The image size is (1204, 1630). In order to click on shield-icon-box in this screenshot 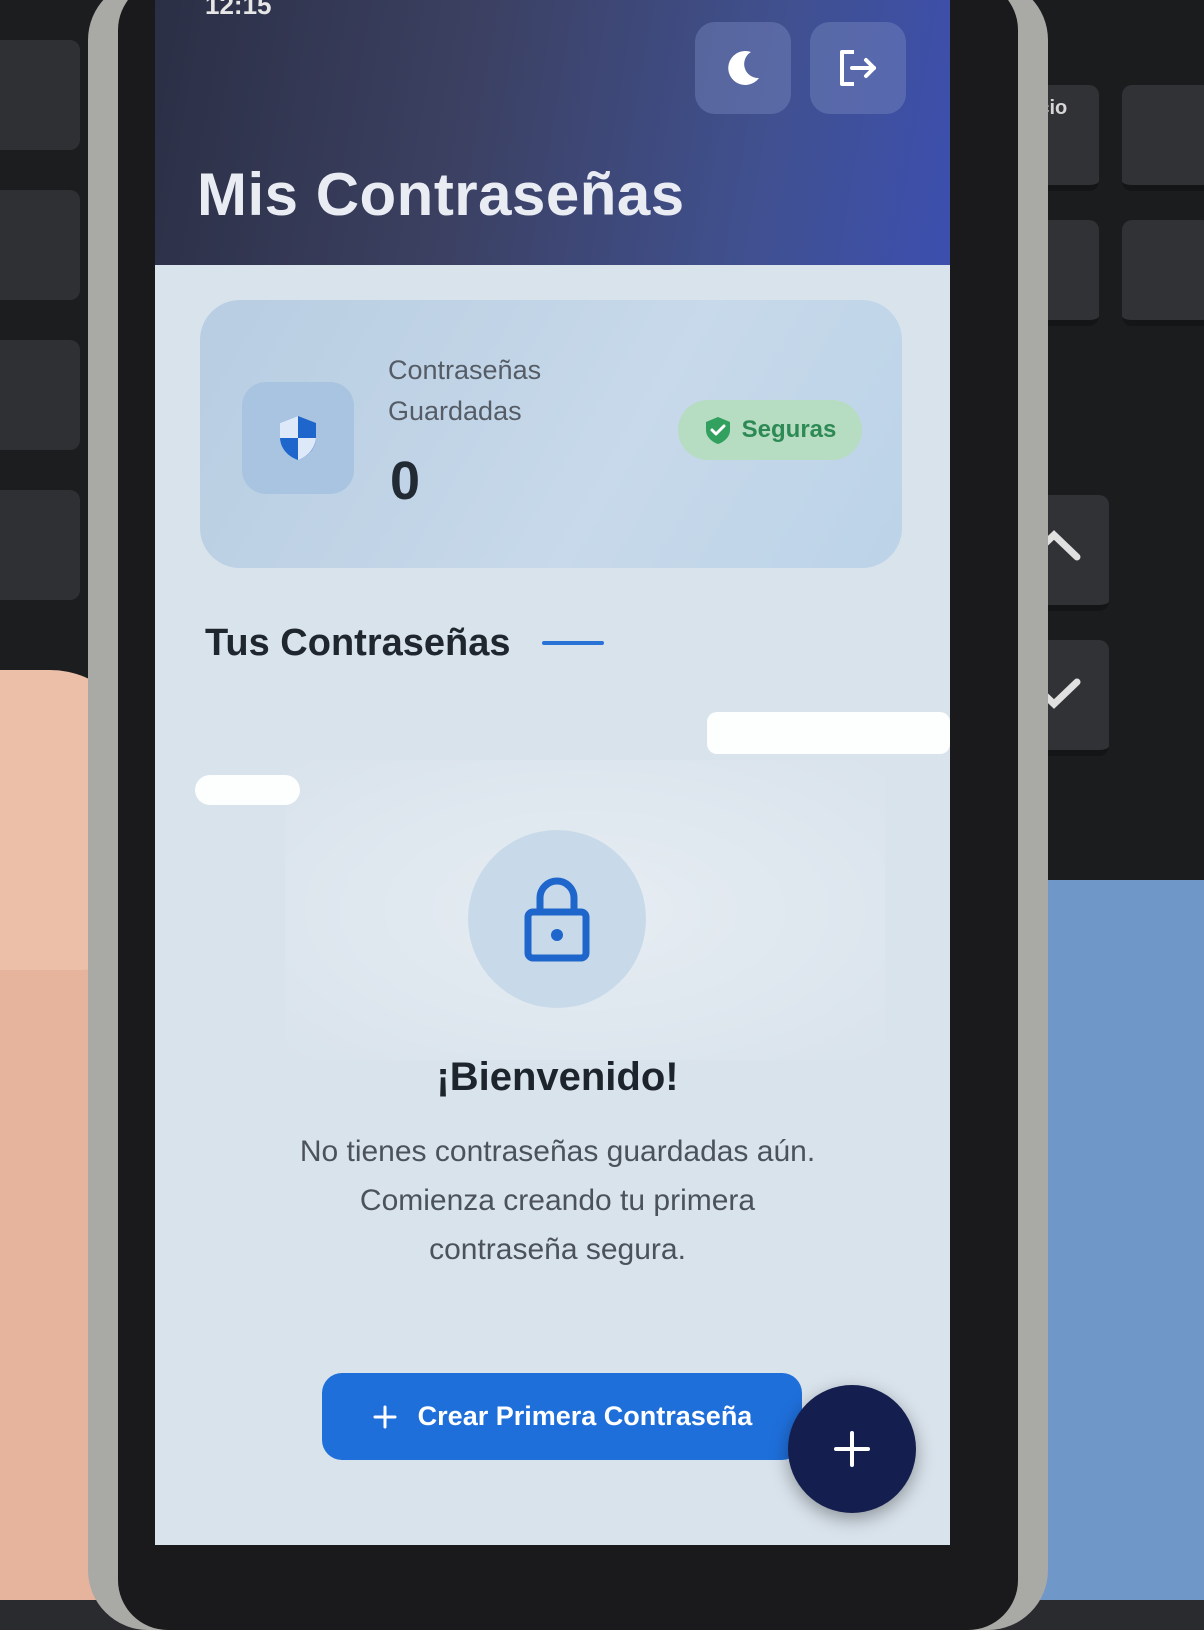, I will do `click(298, 438)`.